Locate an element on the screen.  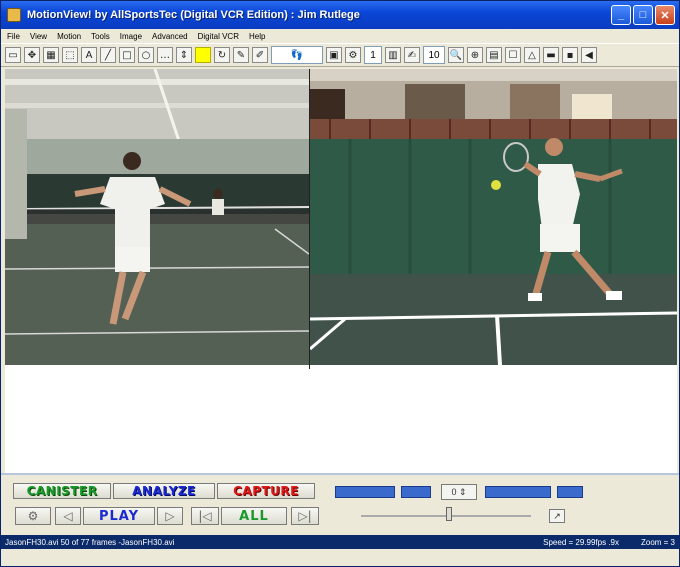
circle-tool-icon: ○ is located at coordinates (146, 55).